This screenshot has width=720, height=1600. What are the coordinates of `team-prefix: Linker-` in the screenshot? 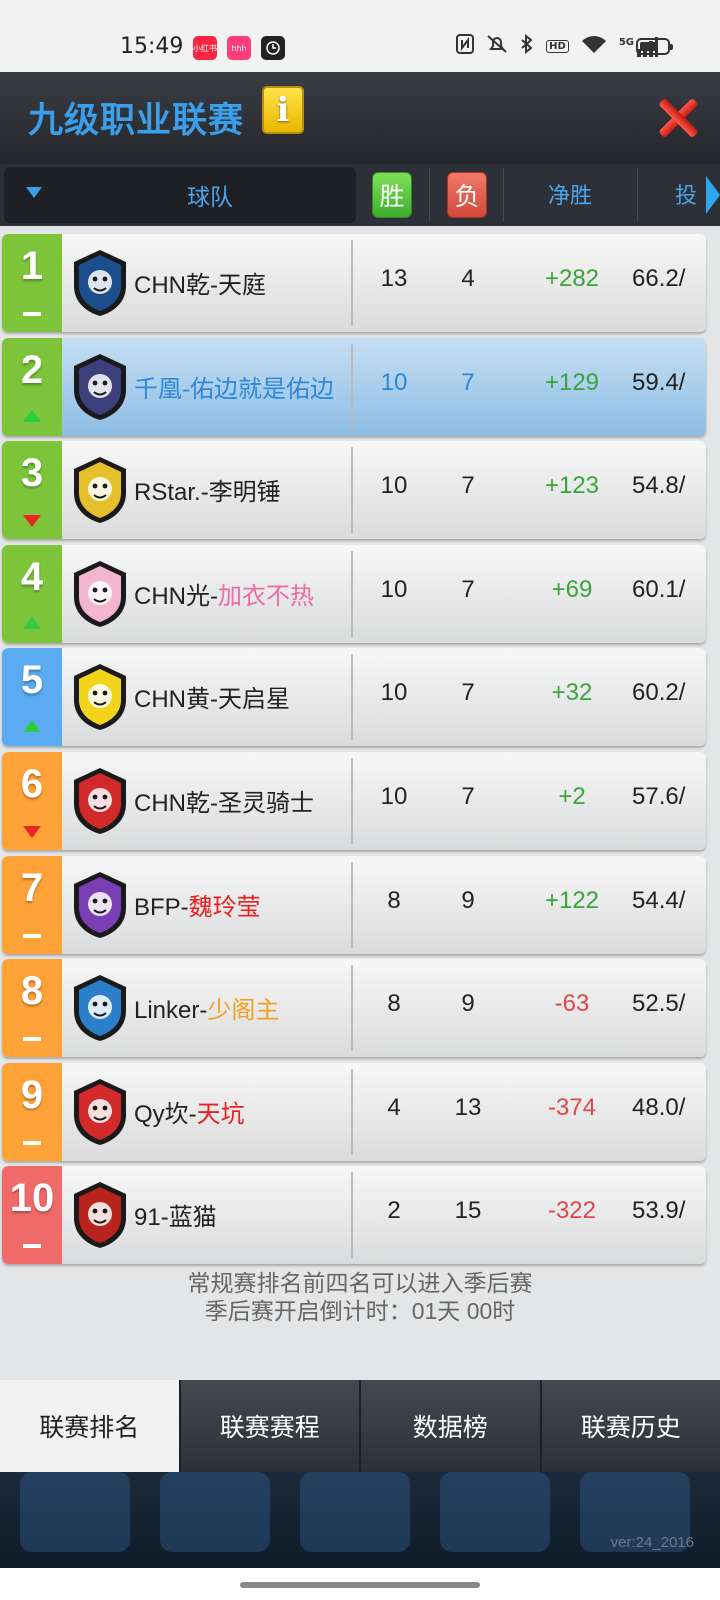 It's located at (171, 1011).